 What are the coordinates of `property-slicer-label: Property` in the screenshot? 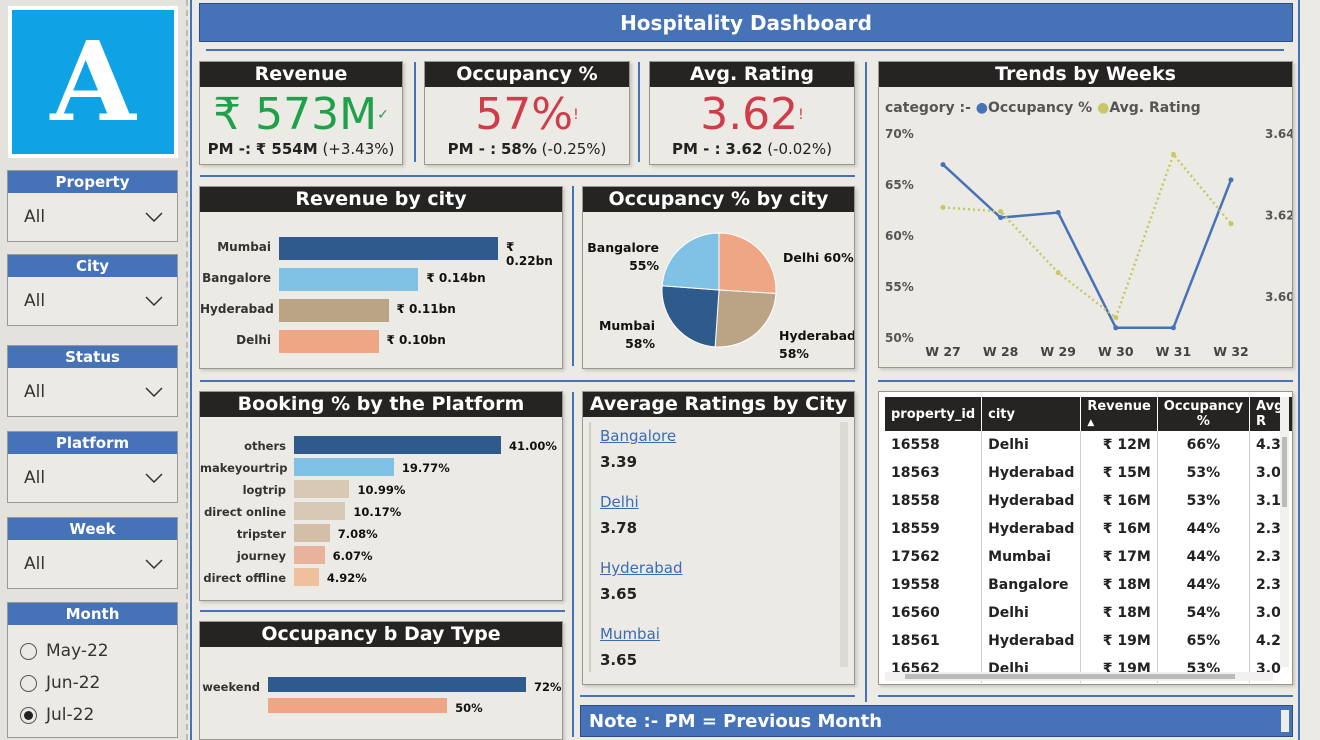 It's located at (92, 182).